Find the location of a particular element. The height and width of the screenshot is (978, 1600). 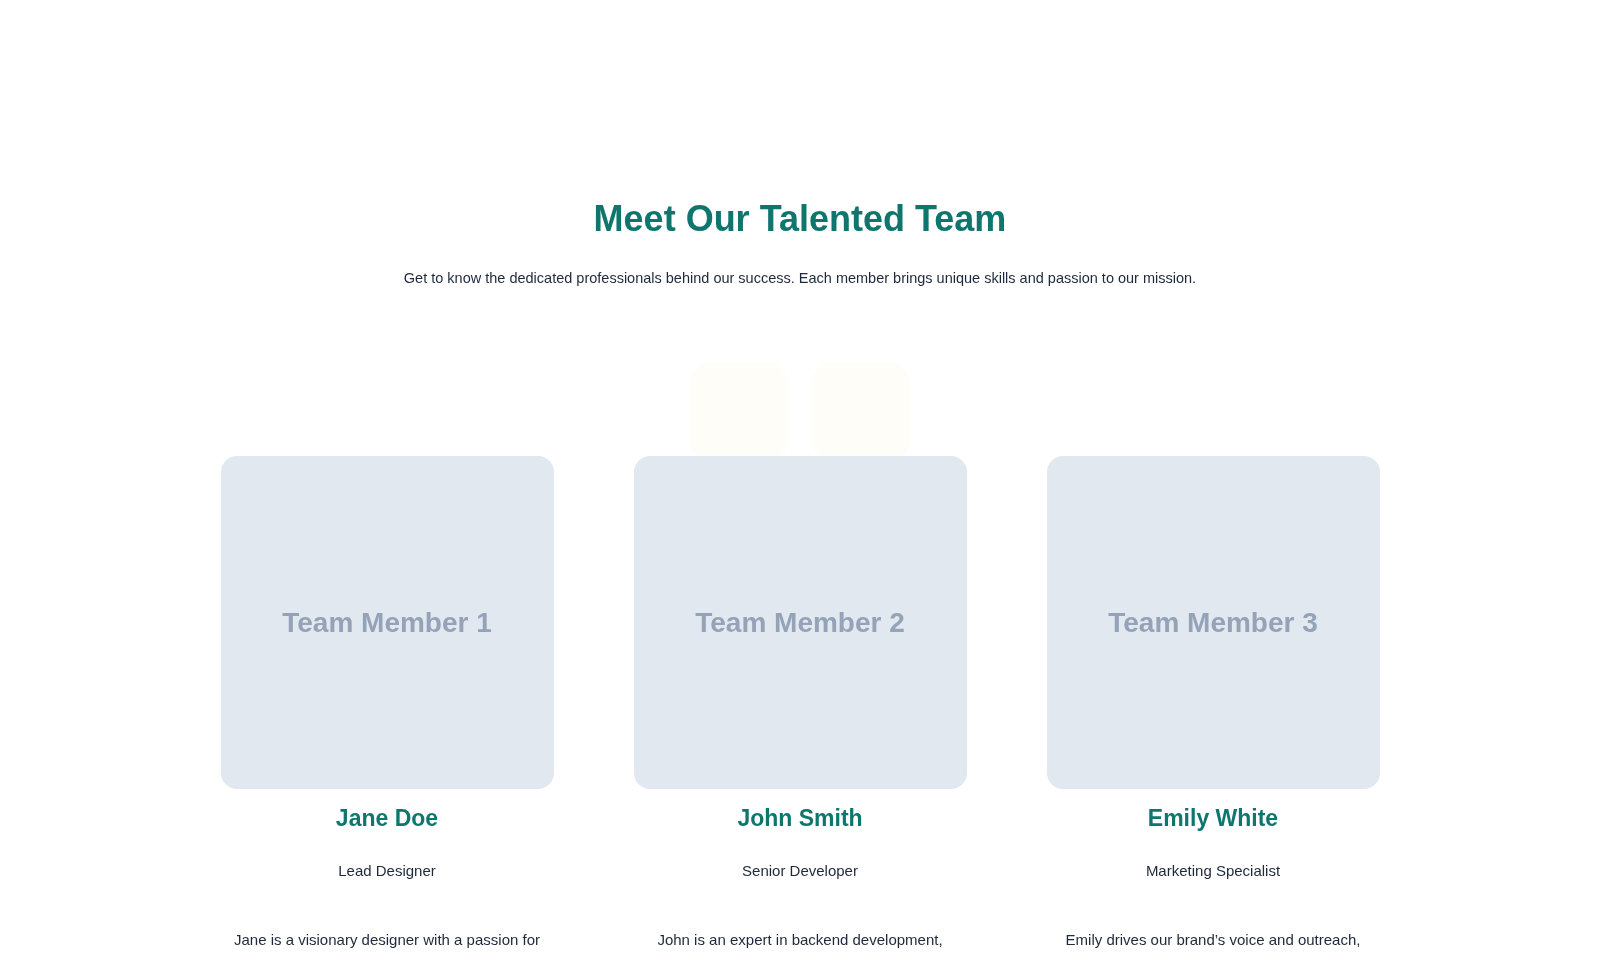

section-subtitle: Get to know the dedicated professionals behind our success. Each member brings unique skills and passion to our mission. is located at coordinates (800, 278).